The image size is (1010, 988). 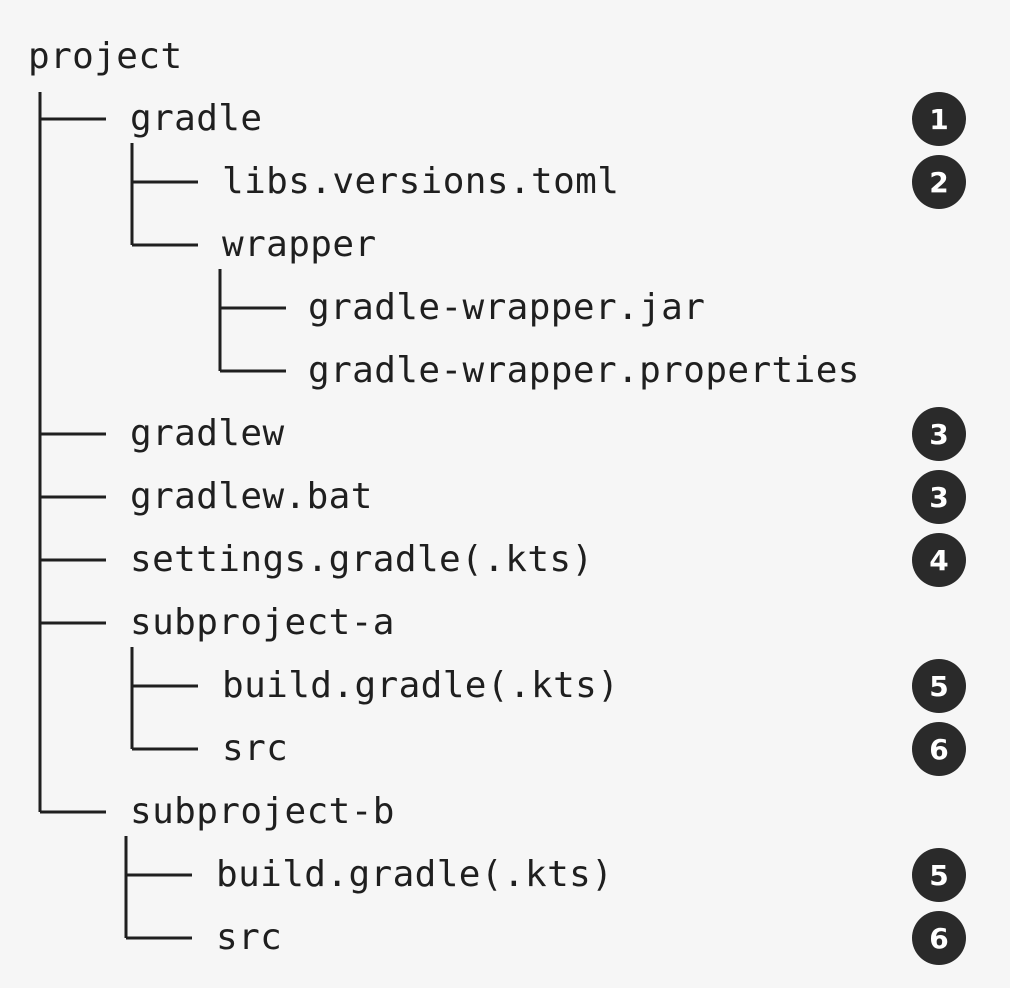 What do you see at coordinates (105, 56) in the screenshot?
I see `tree-root-label: project` at bounding box center [105, 56].